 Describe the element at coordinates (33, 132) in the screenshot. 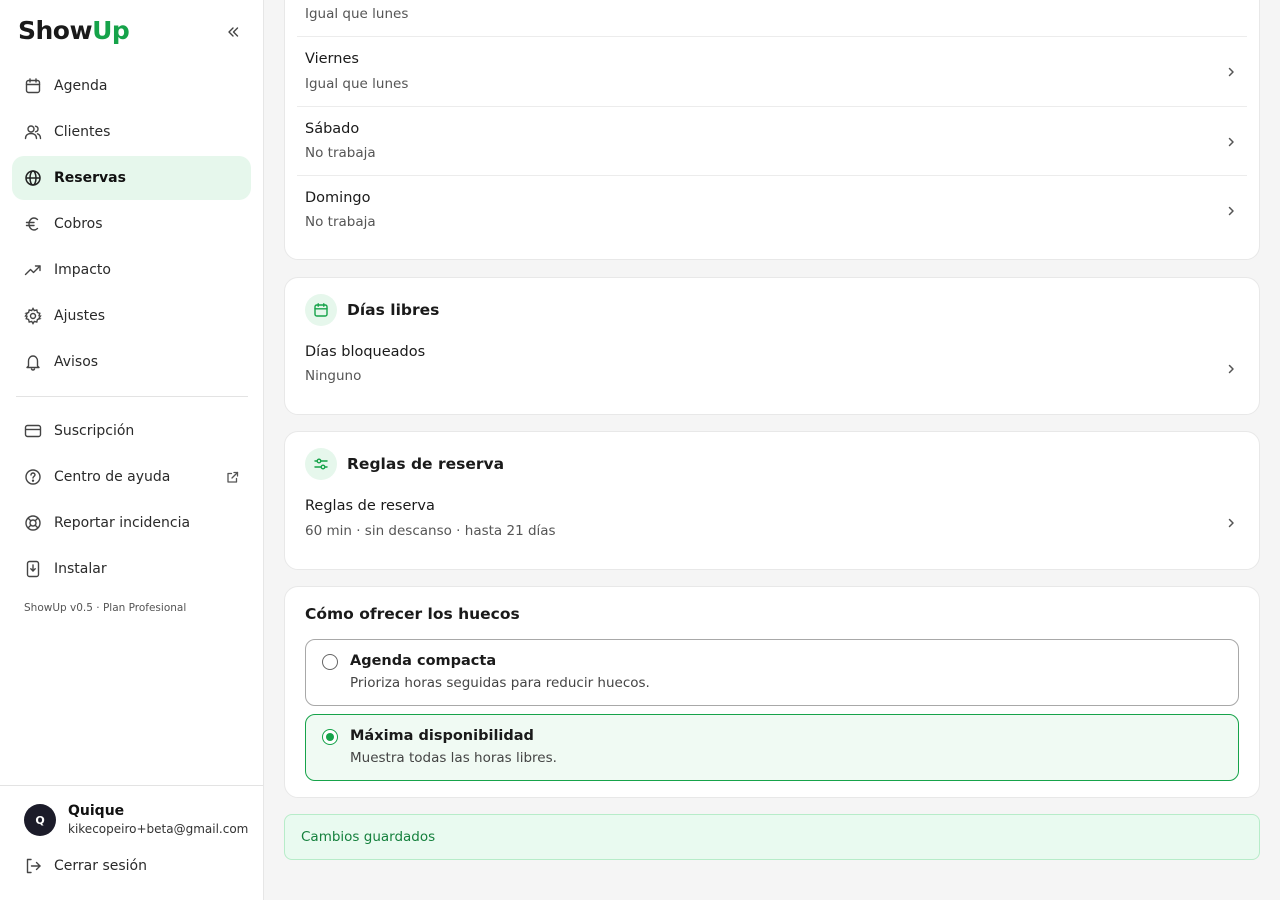

I see `users-icon` at that location.